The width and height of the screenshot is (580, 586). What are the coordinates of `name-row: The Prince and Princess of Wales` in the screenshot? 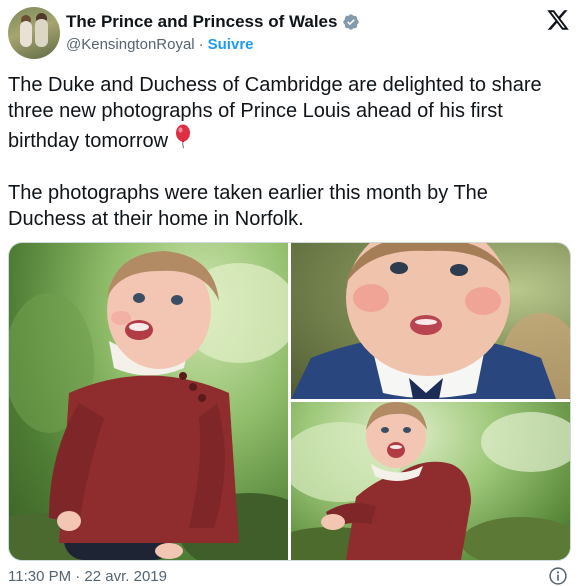 It's located at (213, 22).